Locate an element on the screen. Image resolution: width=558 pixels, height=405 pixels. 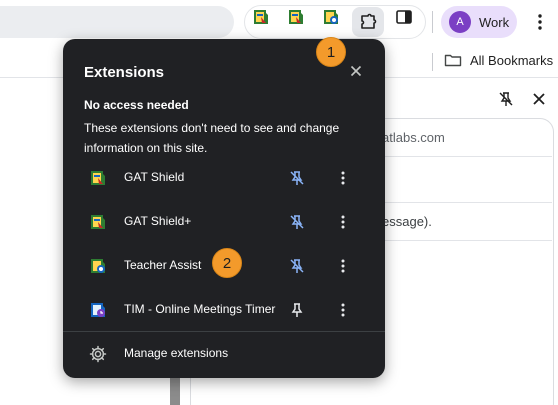
panel-message-text: essage). is located at coordinates (407, 221).